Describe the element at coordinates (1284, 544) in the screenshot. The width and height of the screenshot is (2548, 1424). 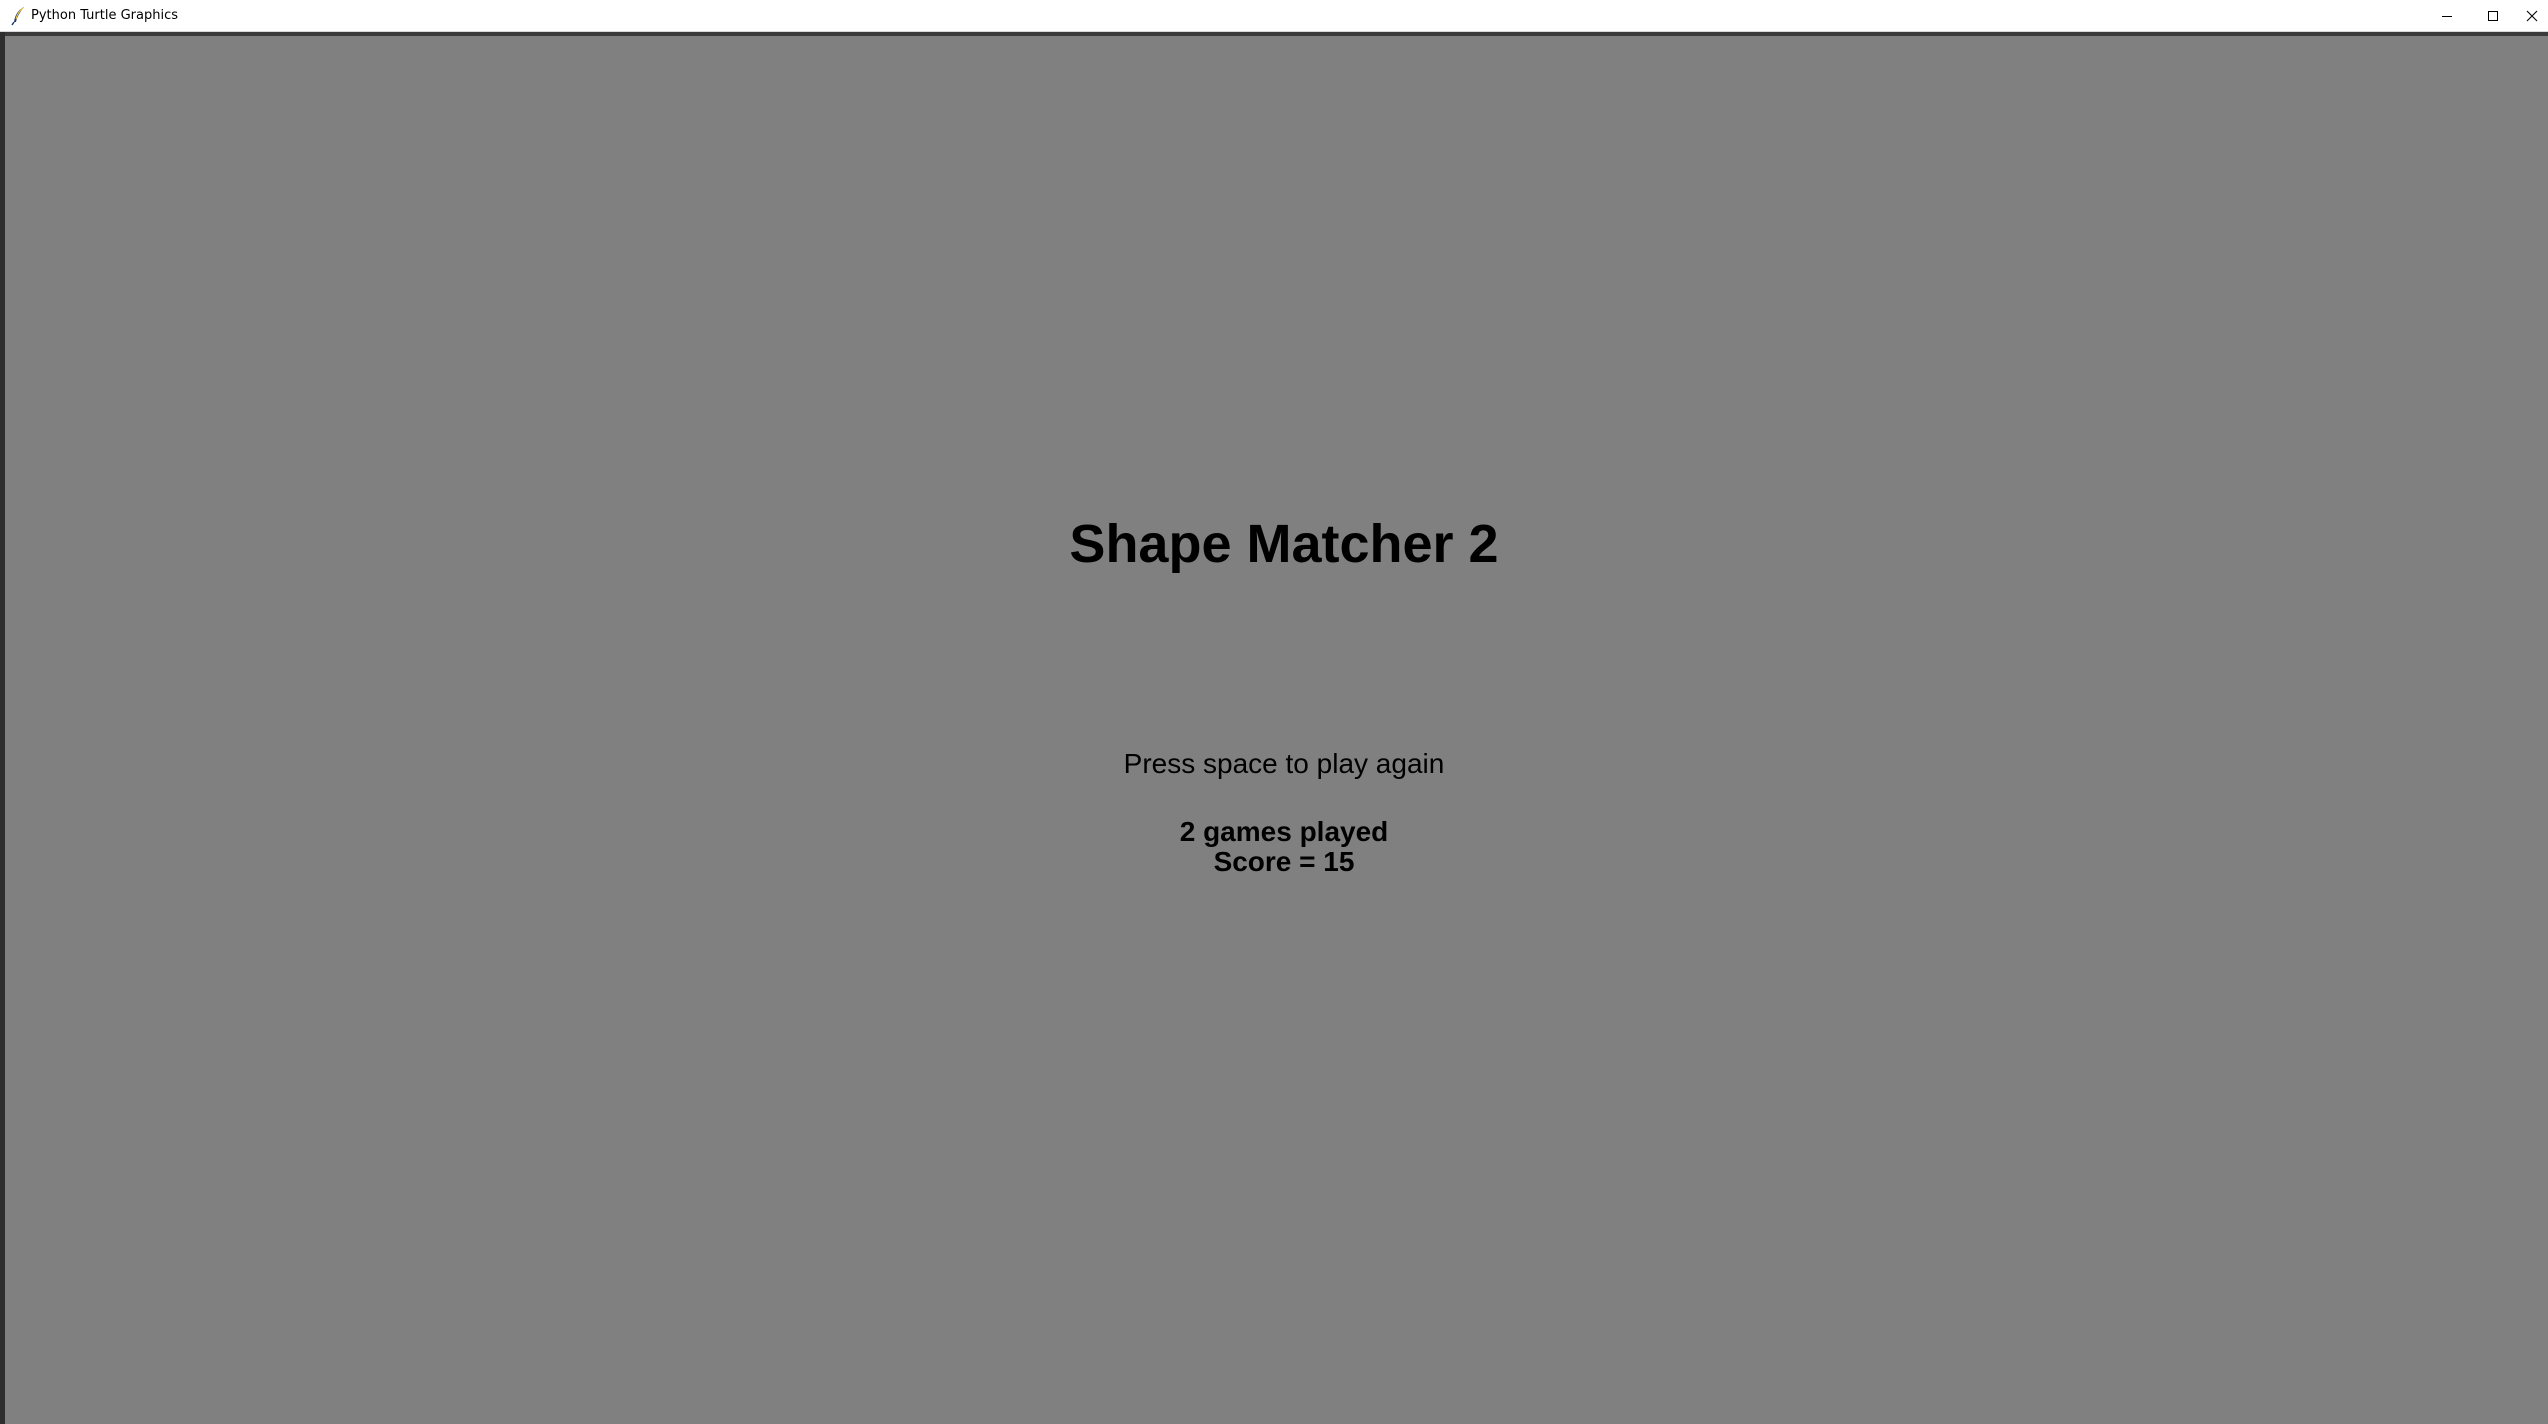
I see `game-title: Shape Matcher 2` at that location.